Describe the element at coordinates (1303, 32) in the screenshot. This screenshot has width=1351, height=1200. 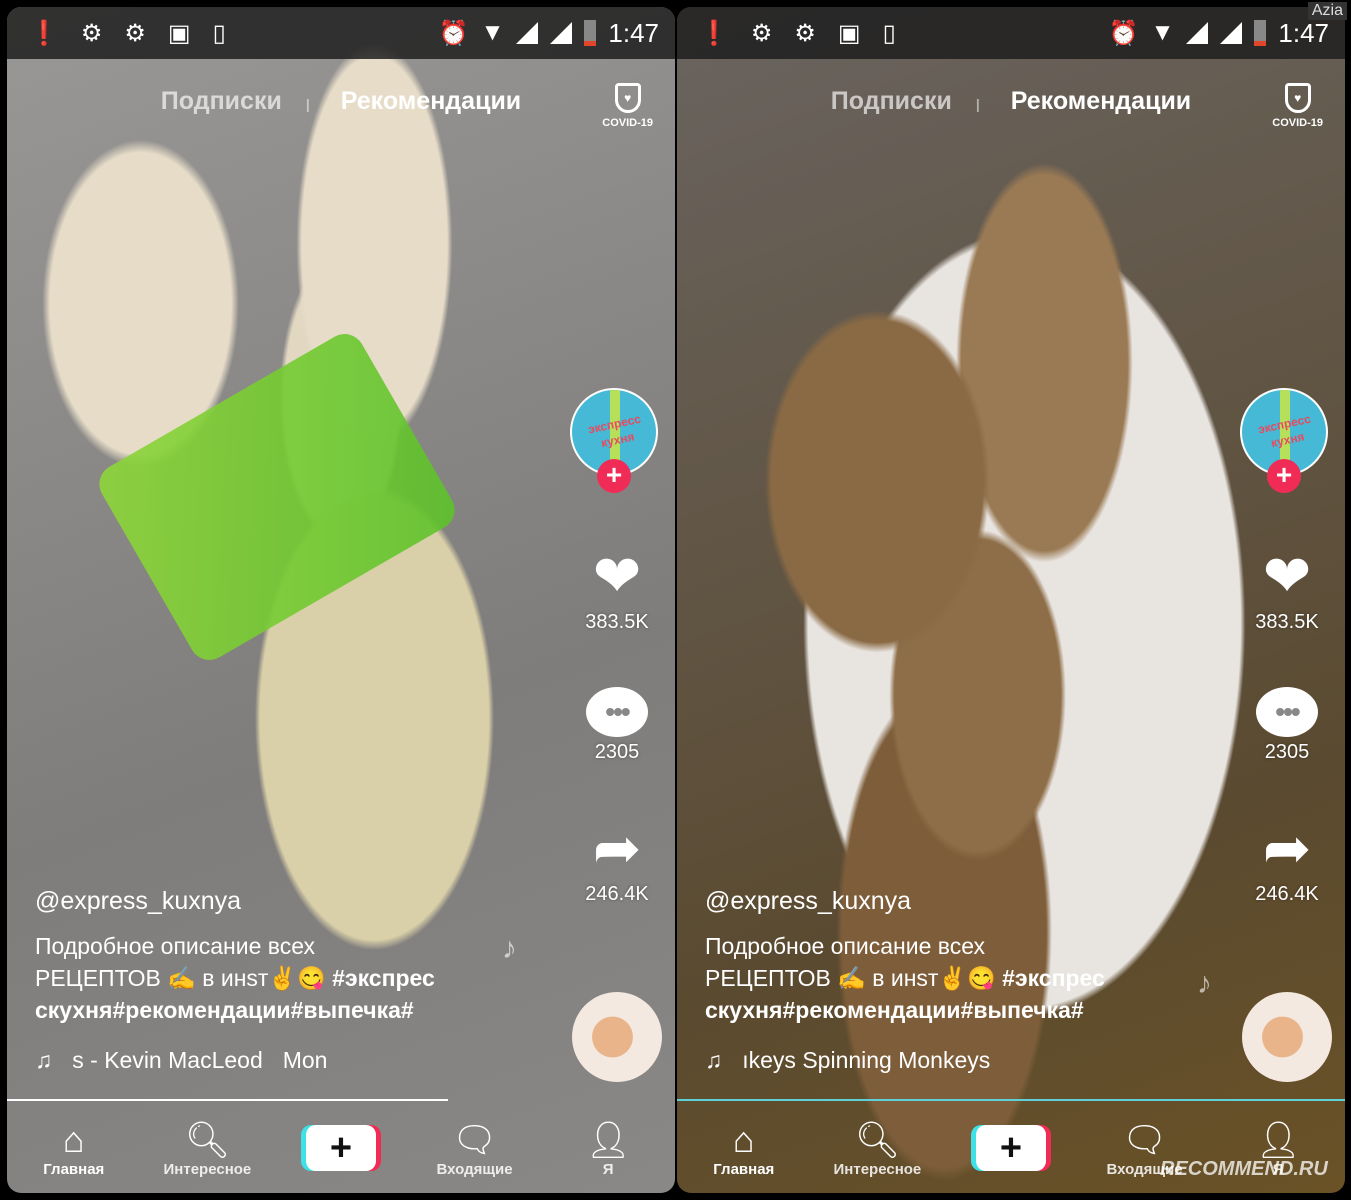
I see `clock: 1:47` at that location.